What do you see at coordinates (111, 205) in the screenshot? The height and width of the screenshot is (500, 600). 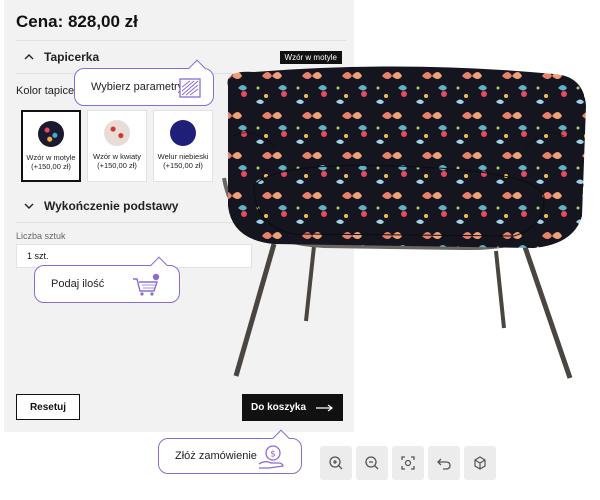 I see `section-base-finish-title: Wykończenie podstawy` at bounding box center [111, 205].